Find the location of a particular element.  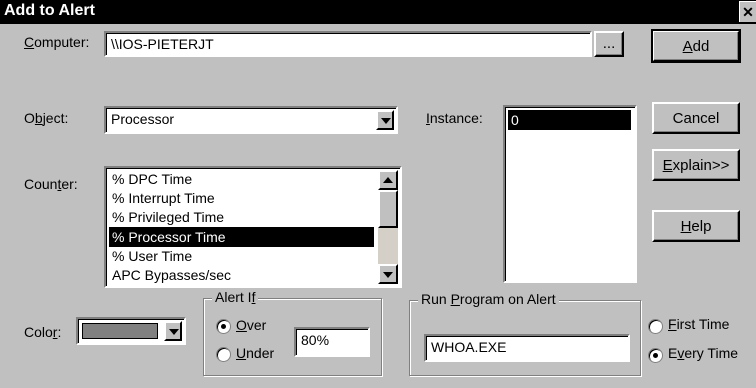

color-select is located at coordinates (131, 331).